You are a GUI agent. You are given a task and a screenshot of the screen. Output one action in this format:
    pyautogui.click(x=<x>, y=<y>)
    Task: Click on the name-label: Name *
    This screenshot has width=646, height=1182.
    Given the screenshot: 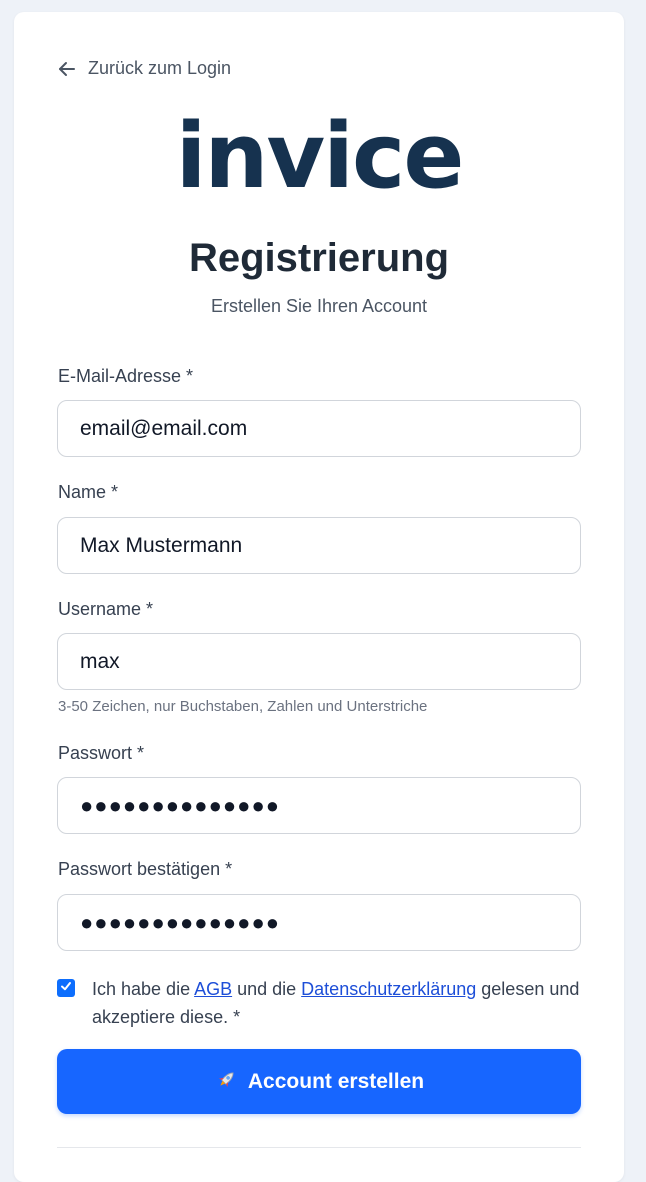 What is the action you would take?
    pyautogui.click(x=88, y=492)
    